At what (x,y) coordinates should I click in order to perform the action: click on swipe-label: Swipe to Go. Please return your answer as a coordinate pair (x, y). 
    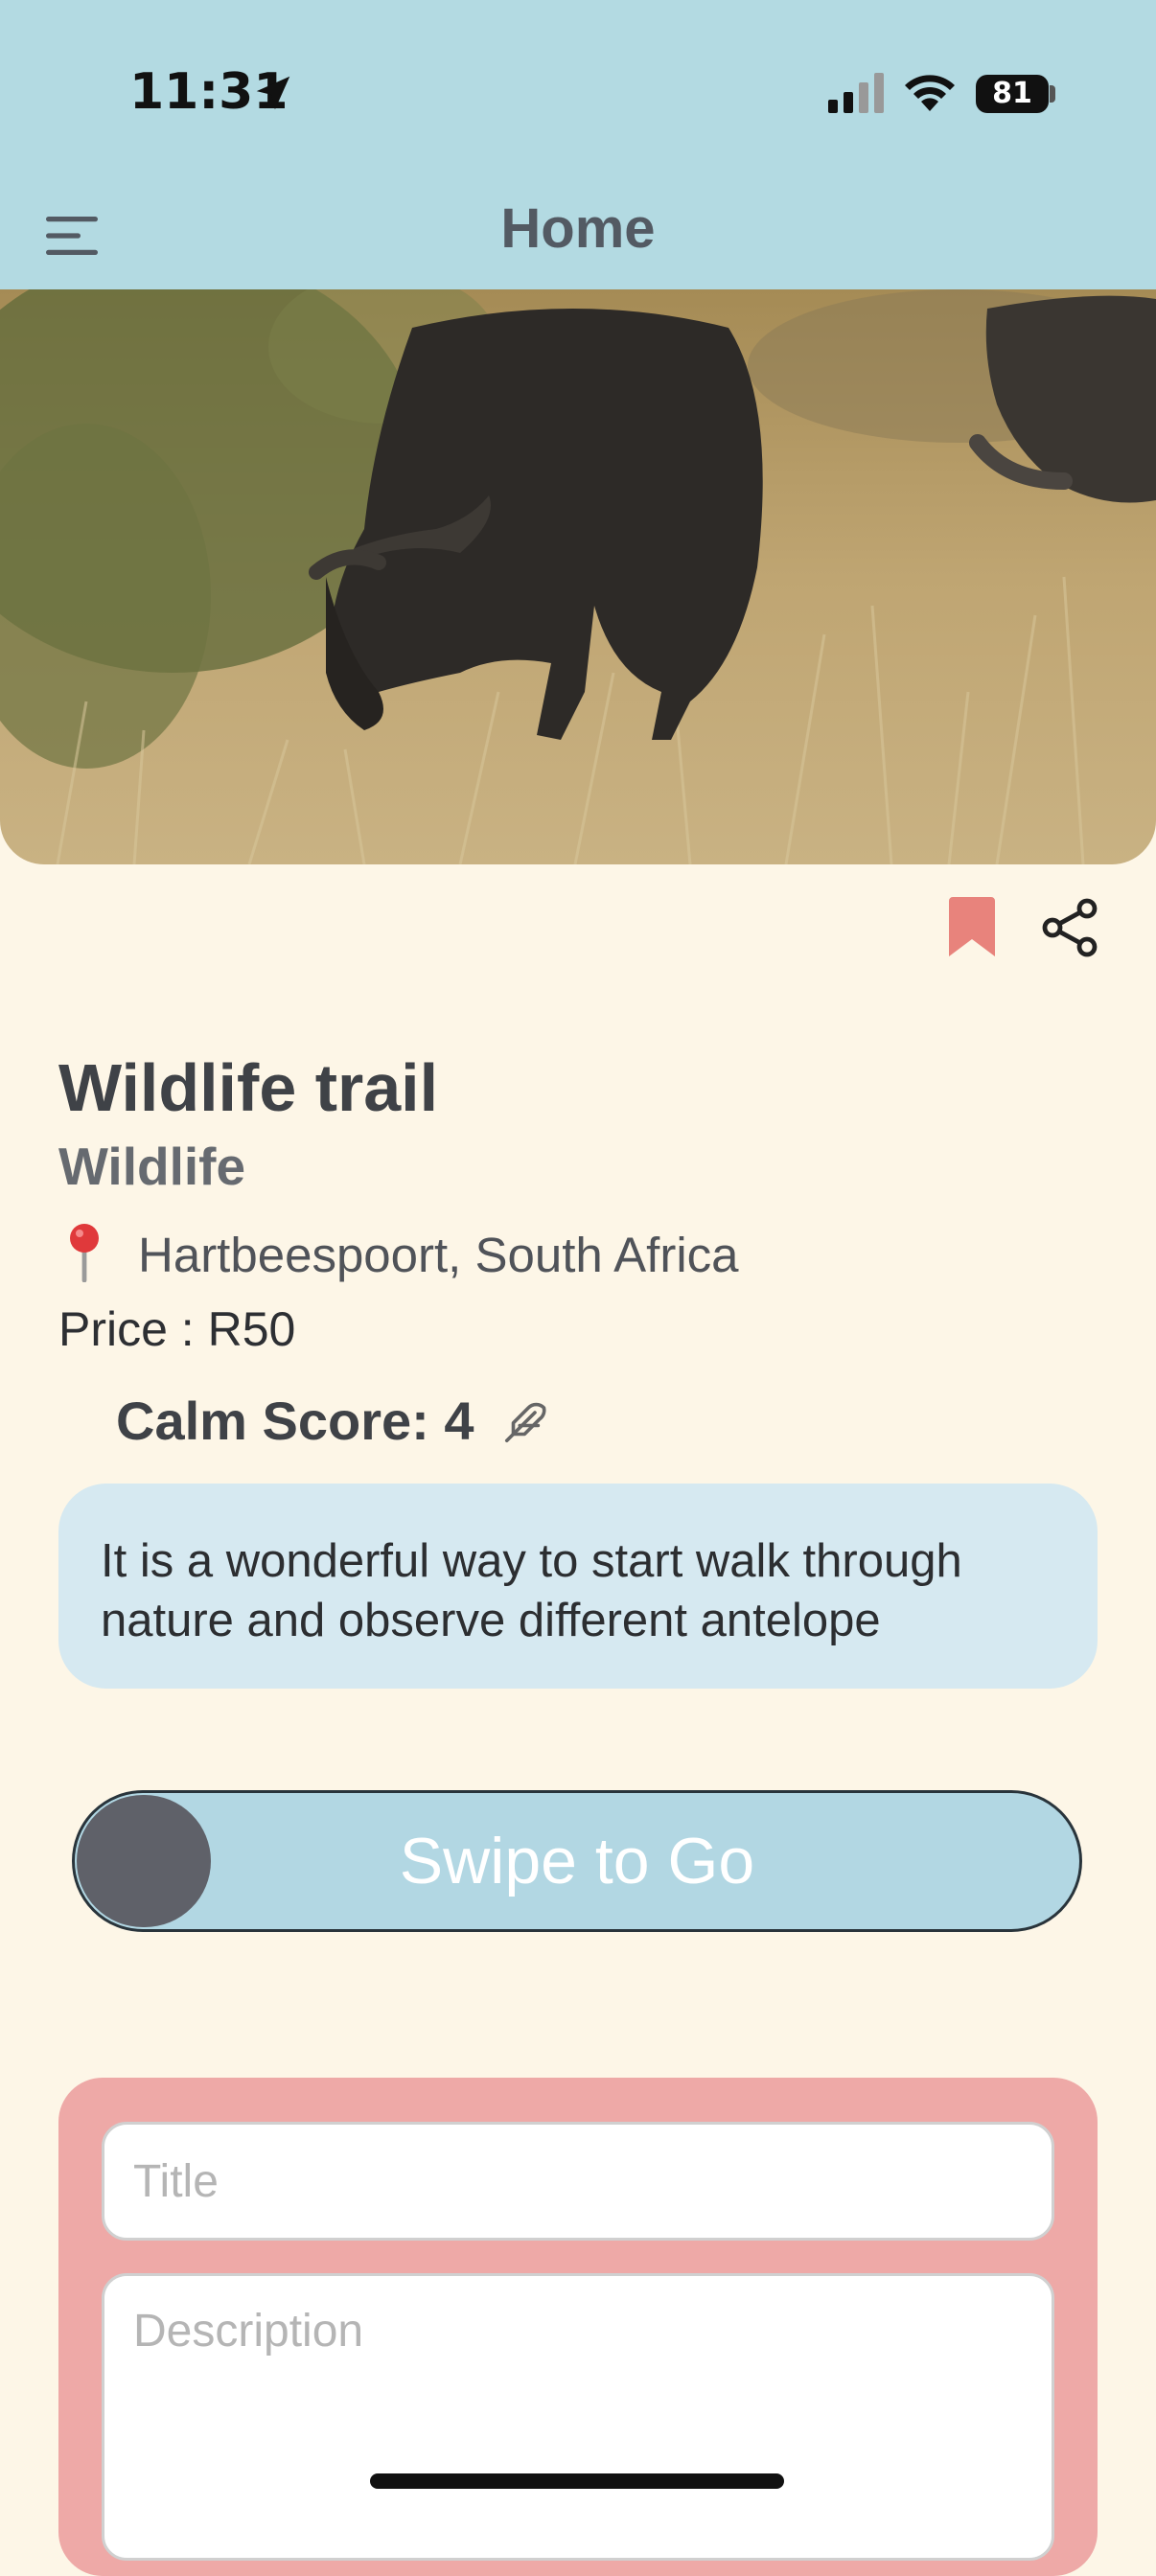
    Looking at the image, I should click on (577, 1861).